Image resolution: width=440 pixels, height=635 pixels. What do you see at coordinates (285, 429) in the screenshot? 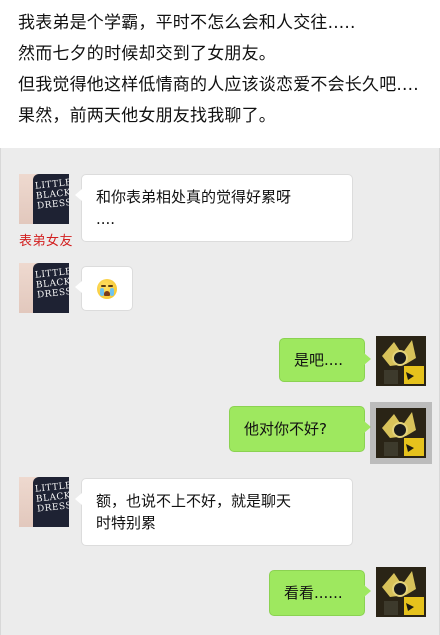
I see `message-4-text: 他对你不好?` at bounding box center [285, 429].